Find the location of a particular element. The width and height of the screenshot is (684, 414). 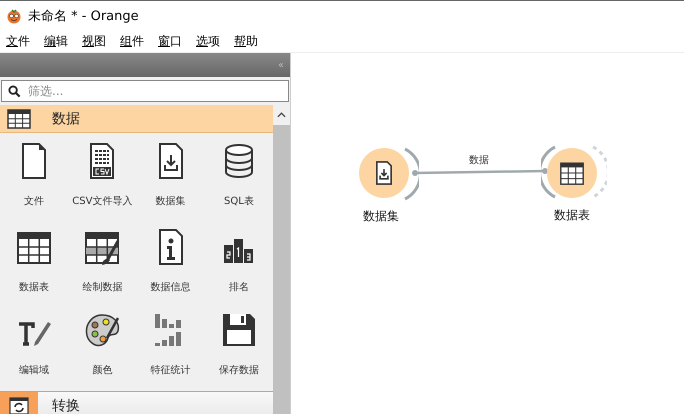

widget-tile: SQL表 is located at coordinates (238, 182).